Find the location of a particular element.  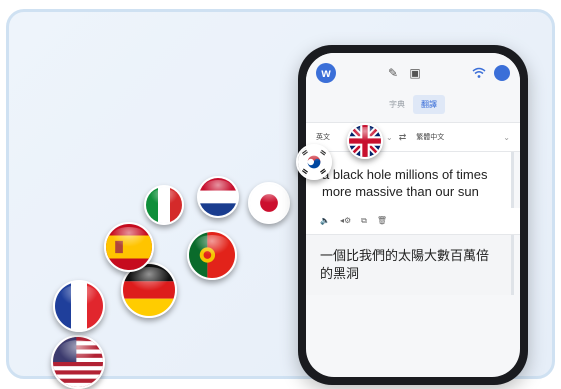

swap-languages-icon: ⇄ is located at coordinates (403, 137).